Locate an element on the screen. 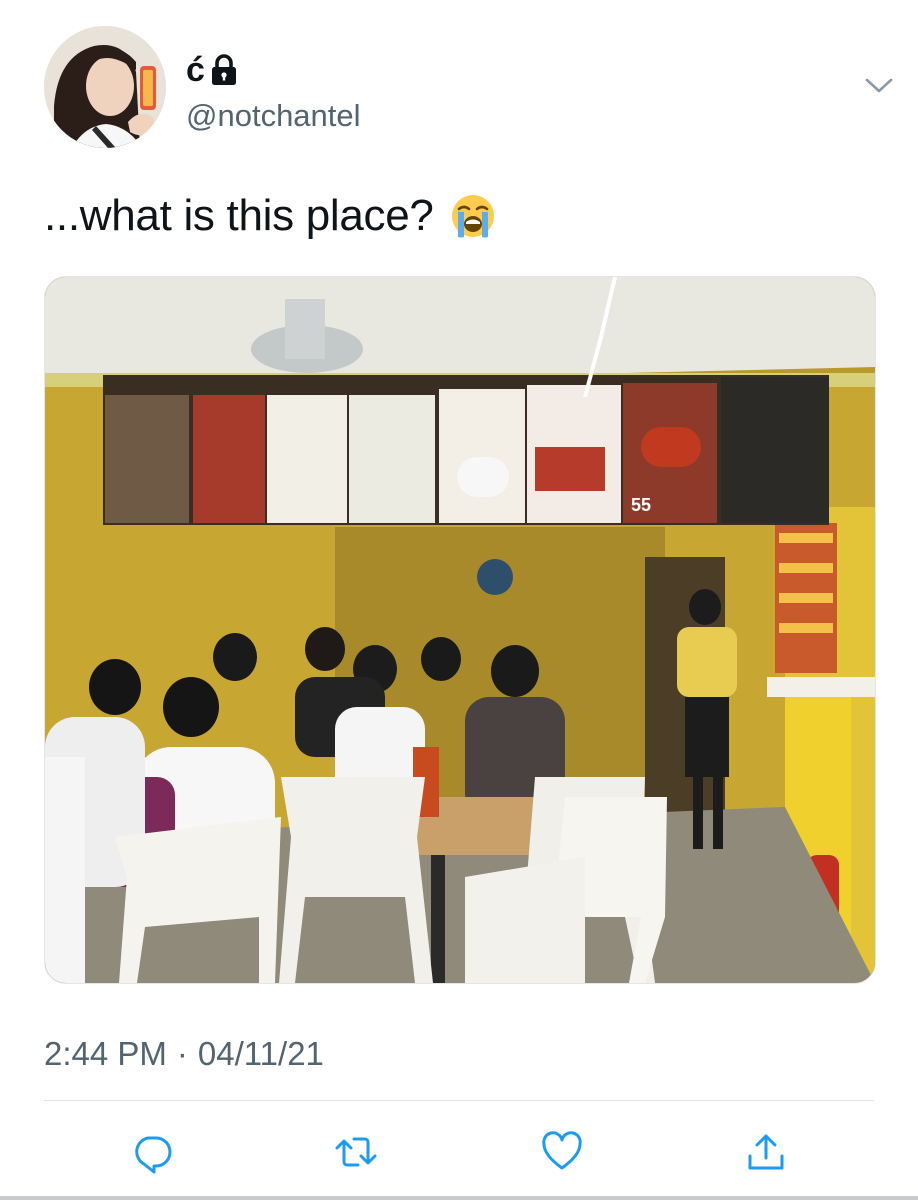 This screenshot has width=918, height=1200. loudly-crying-face-icon is located at coordinates (472, 216).